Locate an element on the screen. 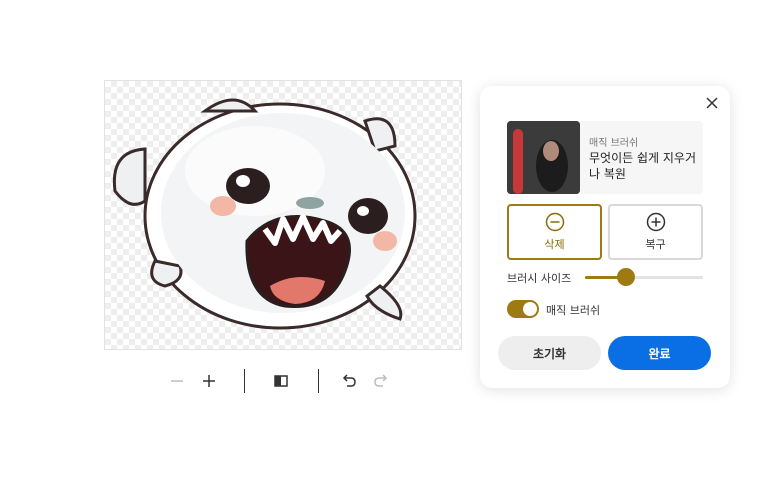 Image resolution: width=773 pixels, height=480 pixels. minus-circle-icon is located at coordinates (554, 222).